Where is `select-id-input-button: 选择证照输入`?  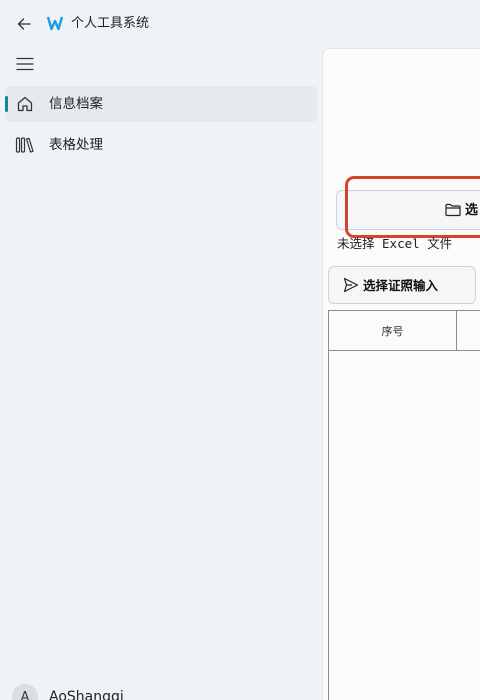
select-id-input-button: 选择证照输入 is located at coordinates (402, 285).